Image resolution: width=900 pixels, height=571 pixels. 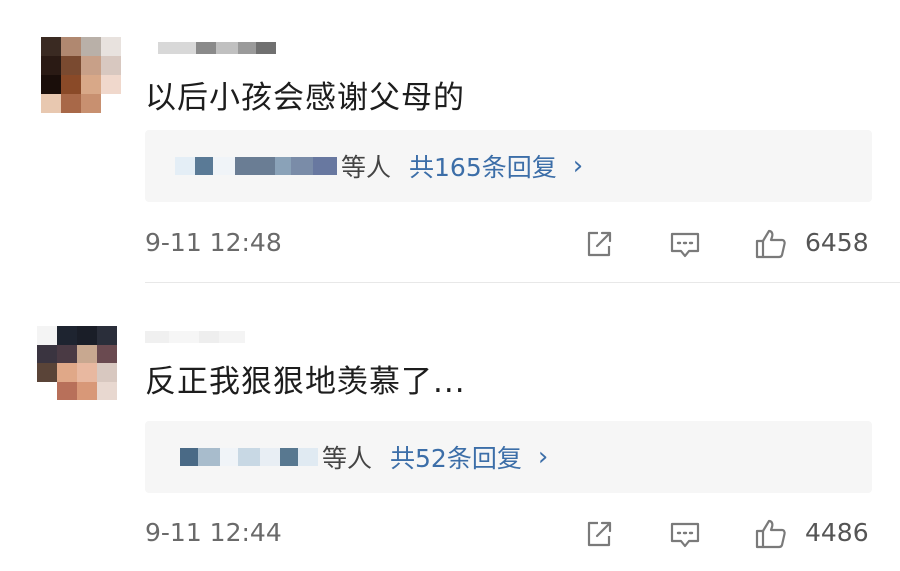 What do you see at coordinates (522, 282) in the screenshot?
I see `divider` at bounding box center [522, 282].